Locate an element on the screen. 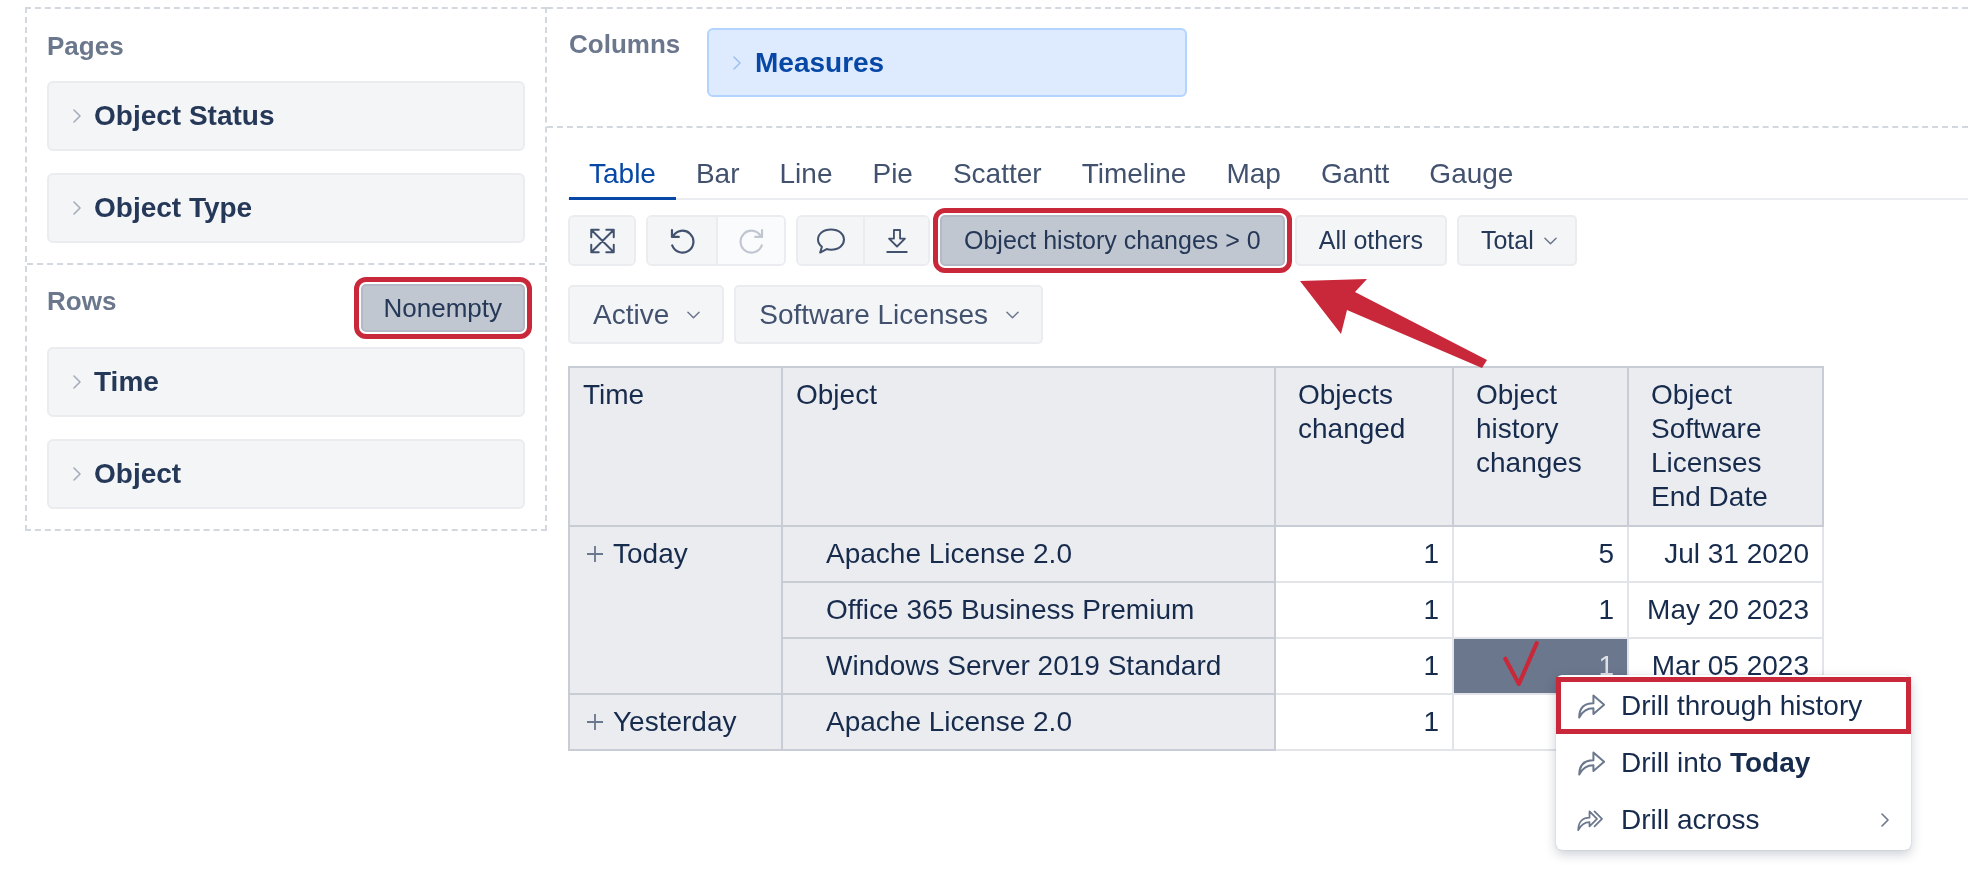 This screenshot has height=880, width=1968. view-tab: Map is located at coordinates (1253, 172).